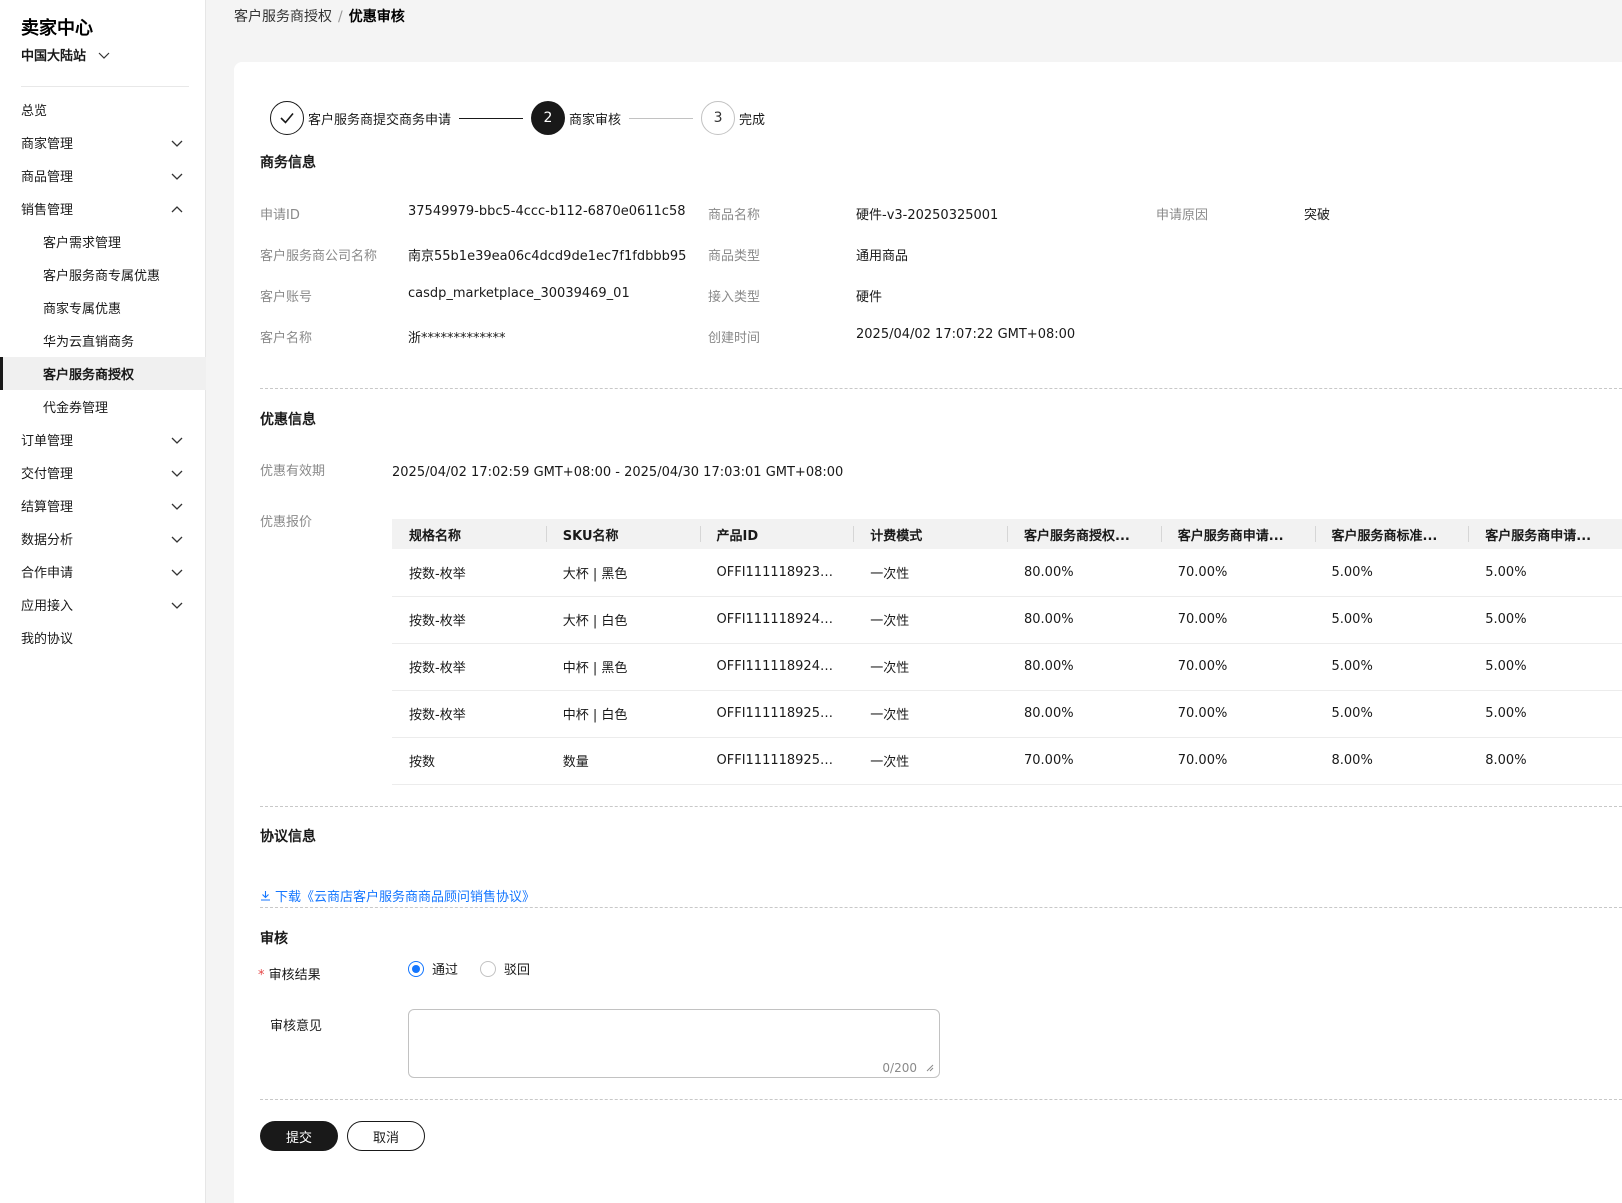 This screenshot has width=1622, height=1203. Describe the element at coordinates (103, 241) in the screenshot. I see `sidebar-item-4: 客户需求管理` at that location.